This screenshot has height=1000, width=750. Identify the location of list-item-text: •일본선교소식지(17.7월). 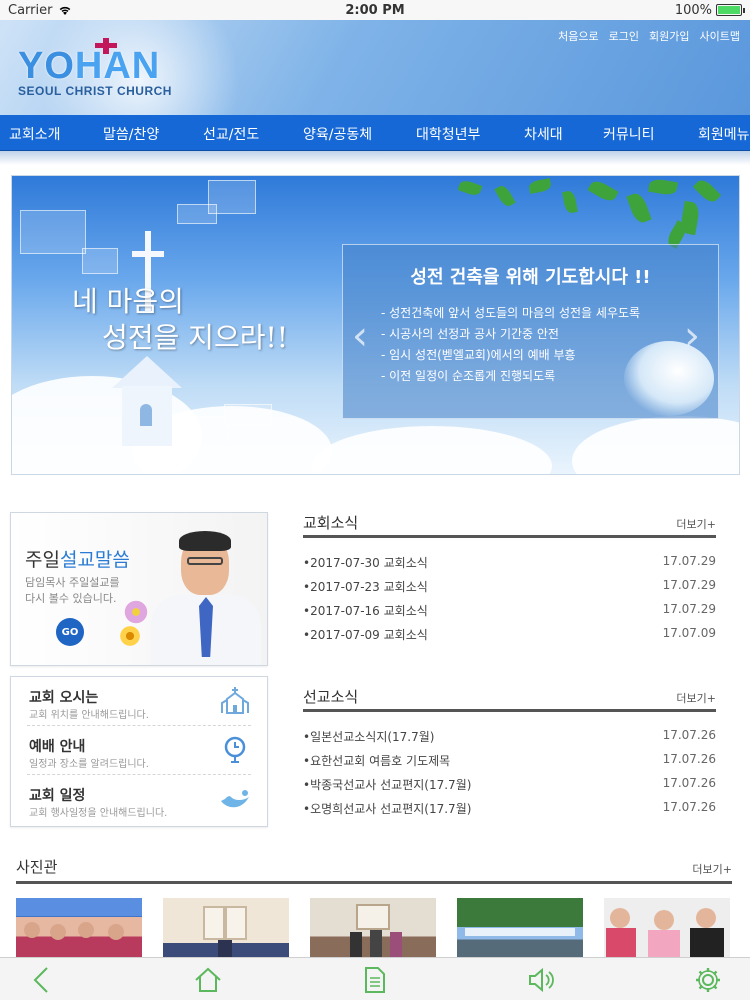
(369, 737).